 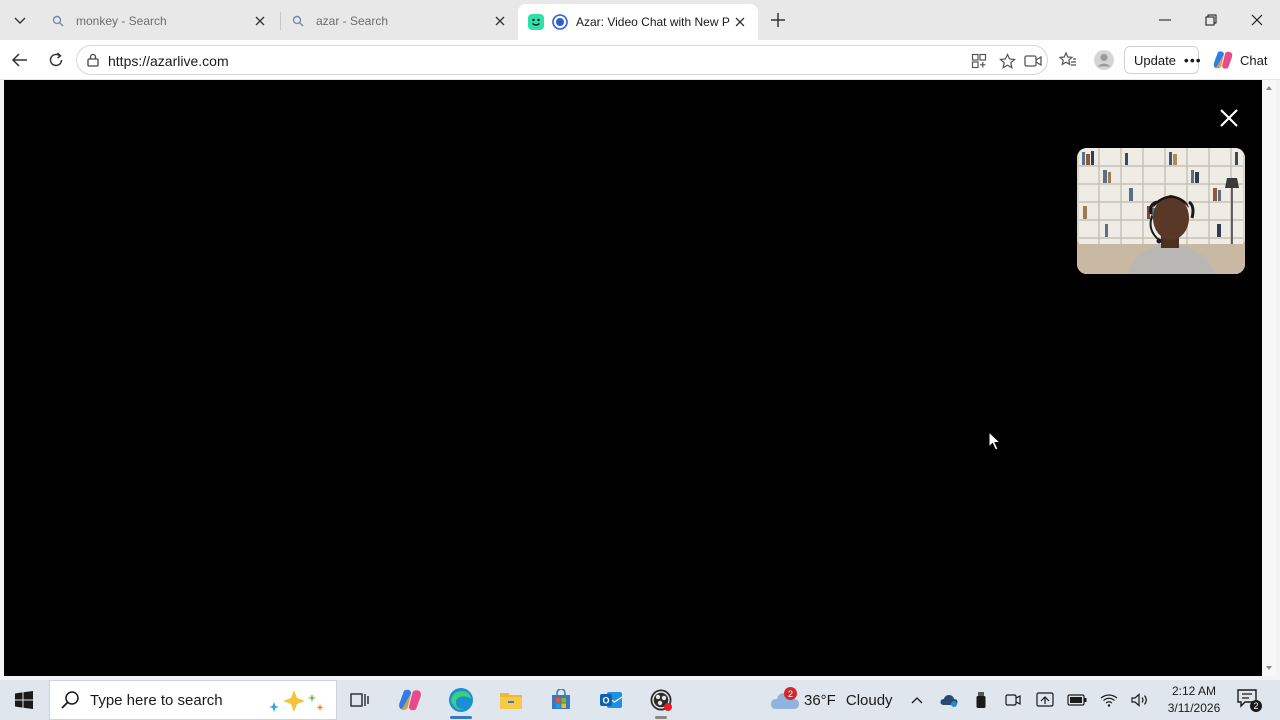 I want to click on task-view-icon, so click(x=360, y=700).